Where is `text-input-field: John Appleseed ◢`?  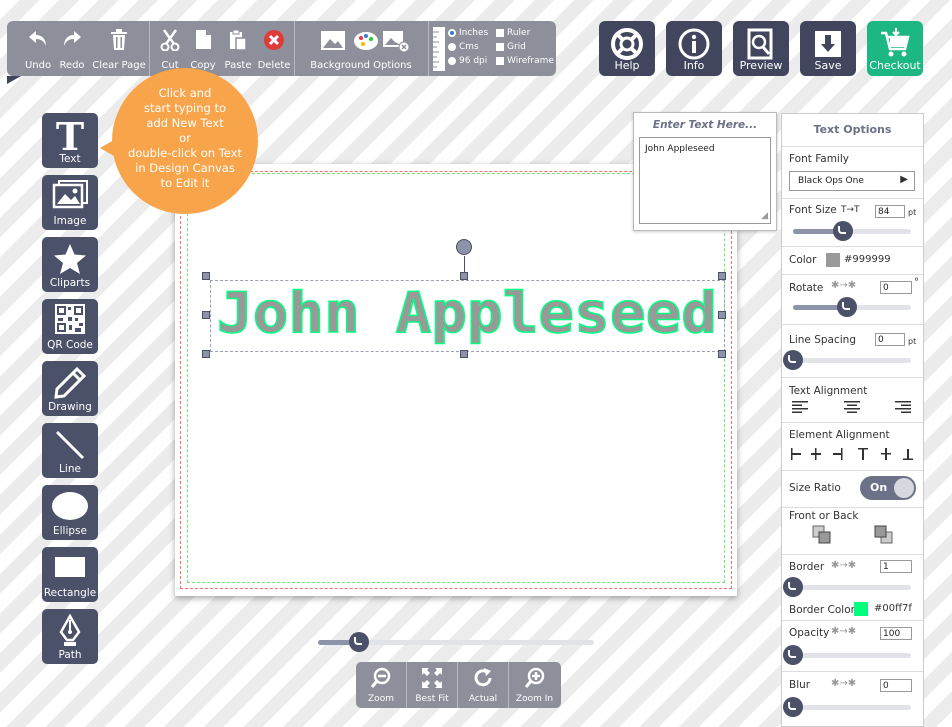 text-input-field: John Appleseed ◢ is located at coordinates (705, 180).